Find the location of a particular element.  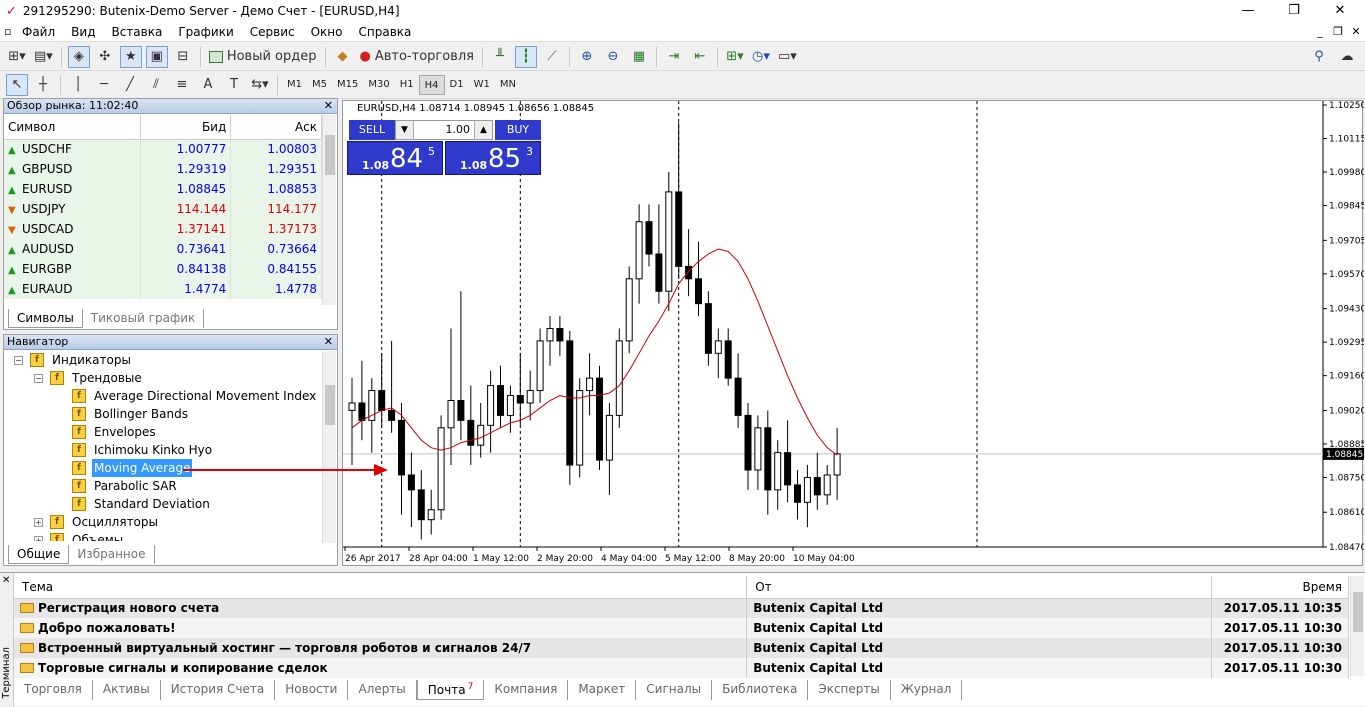

tab-symbols: Символы is located at coordinates (45, 318).